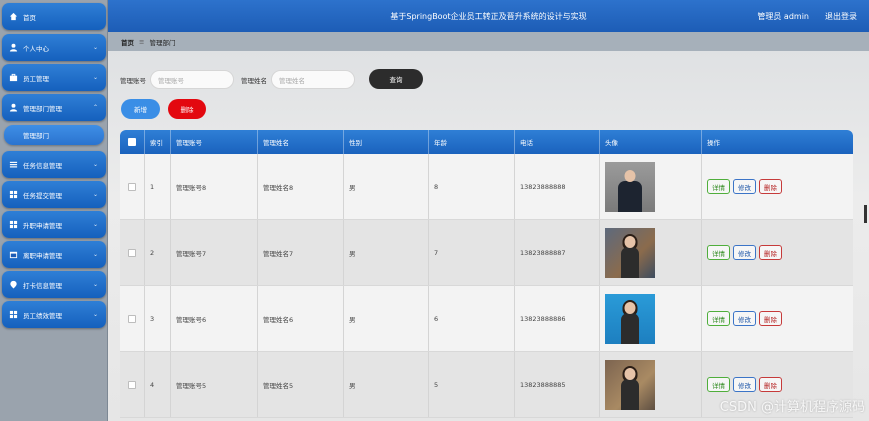 This screenshot has width=869, height=421. I want to click on table-header: 索引 管理账号 管理姓名 性别 年龄 电话 头像 操作, so click(486, 142).